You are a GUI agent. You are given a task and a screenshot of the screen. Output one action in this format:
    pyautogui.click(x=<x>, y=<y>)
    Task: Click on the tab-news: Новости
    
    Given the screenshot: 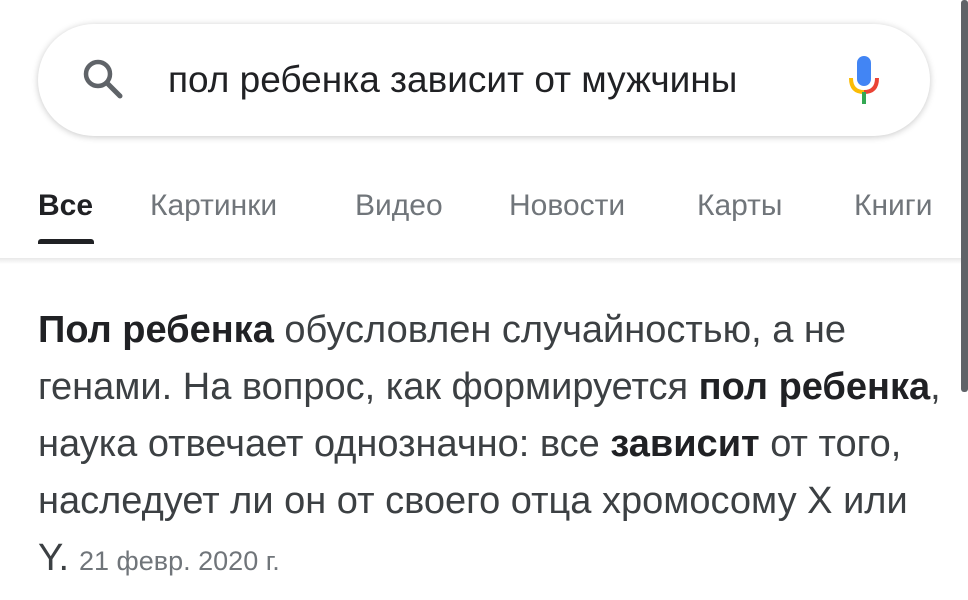 What is the action you would take?
    pyautogui.click(x=567, y=206)
    